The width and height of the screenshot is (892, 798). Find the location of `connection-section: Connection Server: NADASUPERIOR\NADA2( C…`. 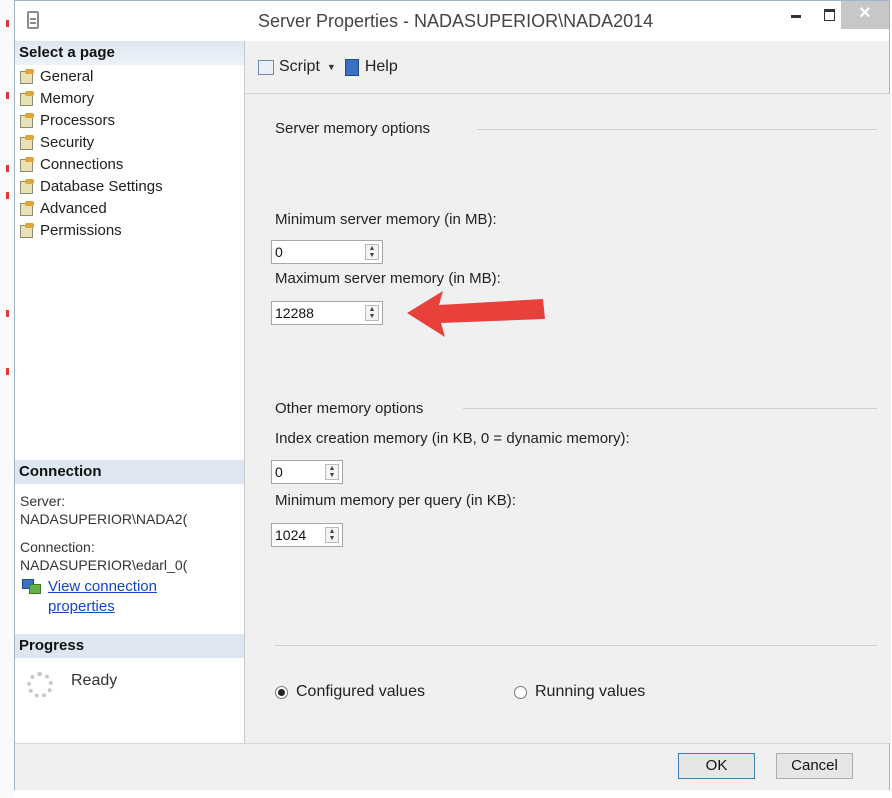

connection-section: Connection Server: NADASUPERIOR\NADA2( C… is located at coordinates (129, 538).